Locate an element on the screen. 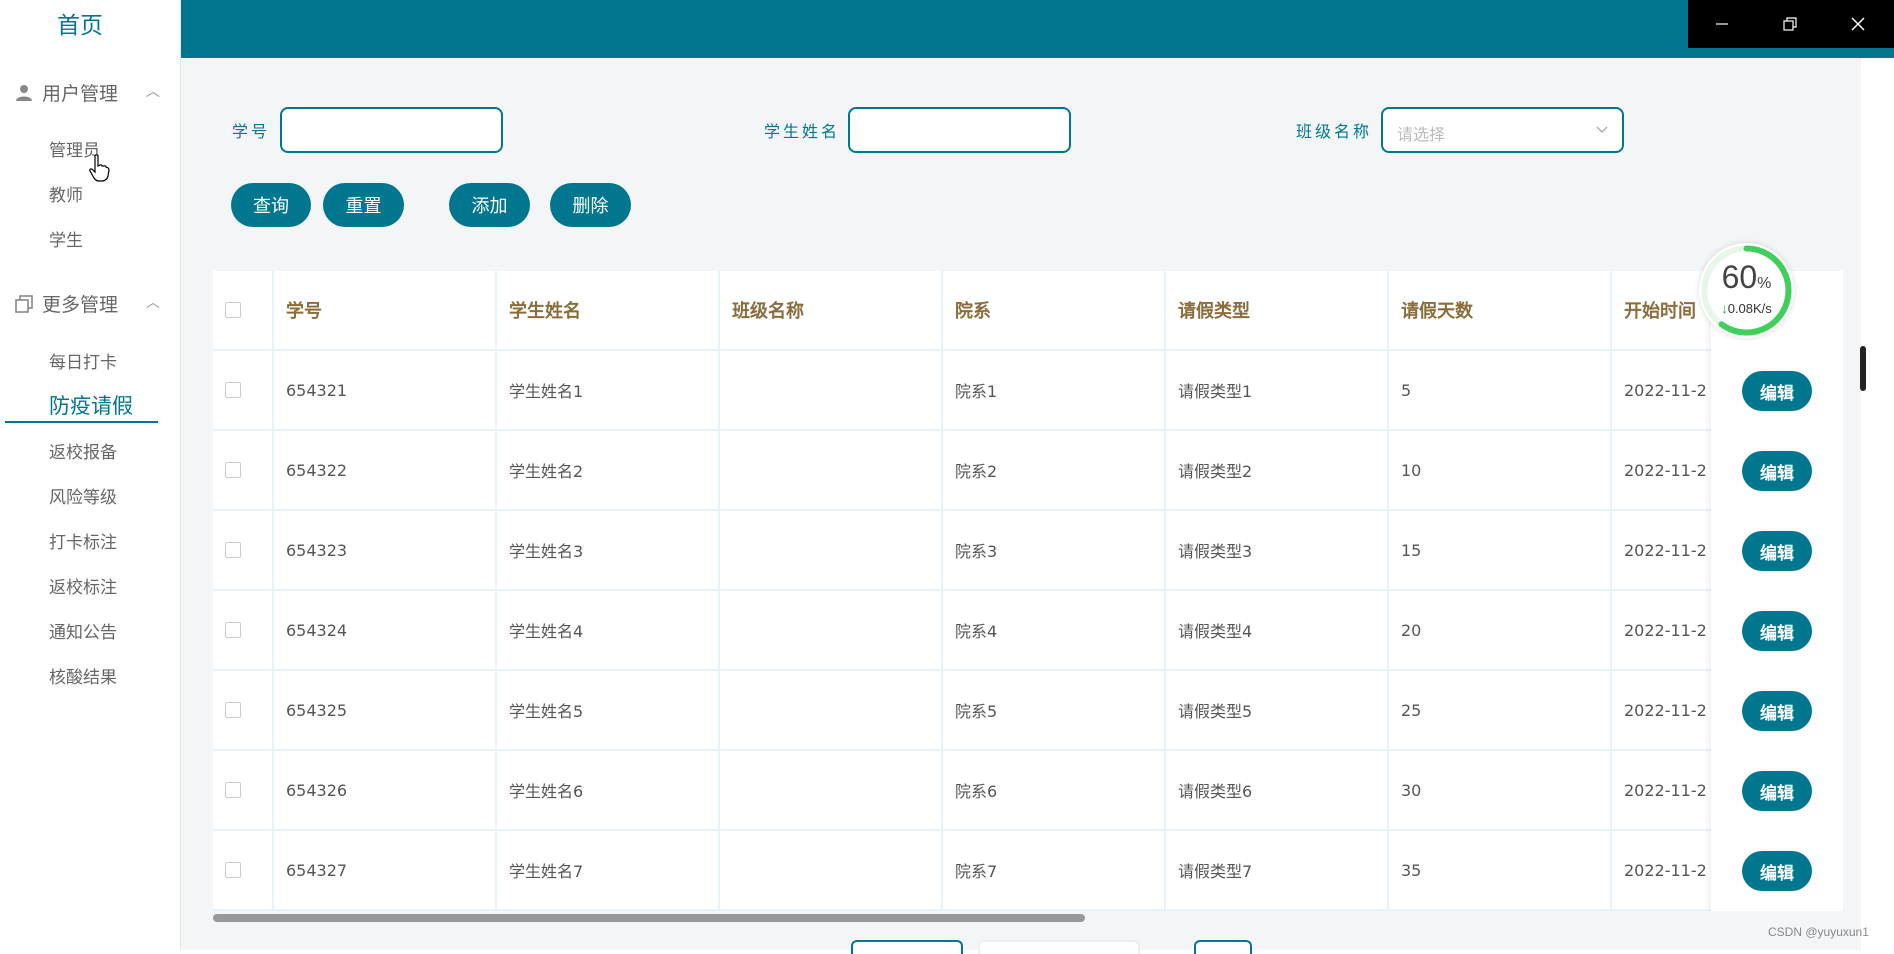 This screenshot has height=954, width=1894. student-name-input is located at coordinates (959, 130).